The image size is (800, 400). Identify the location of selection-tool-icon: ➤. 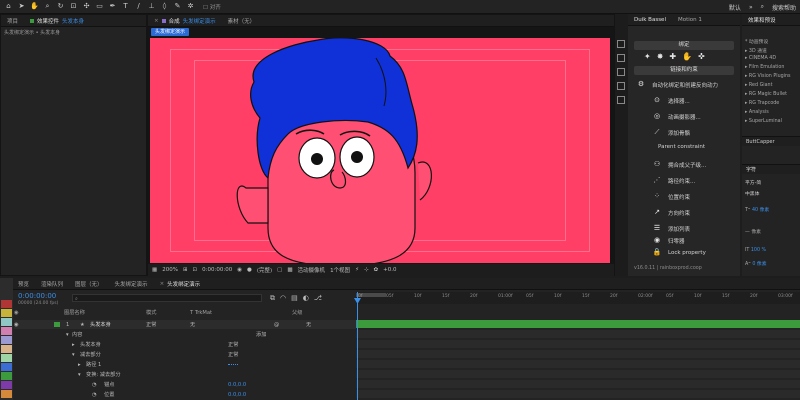
(21, 6).